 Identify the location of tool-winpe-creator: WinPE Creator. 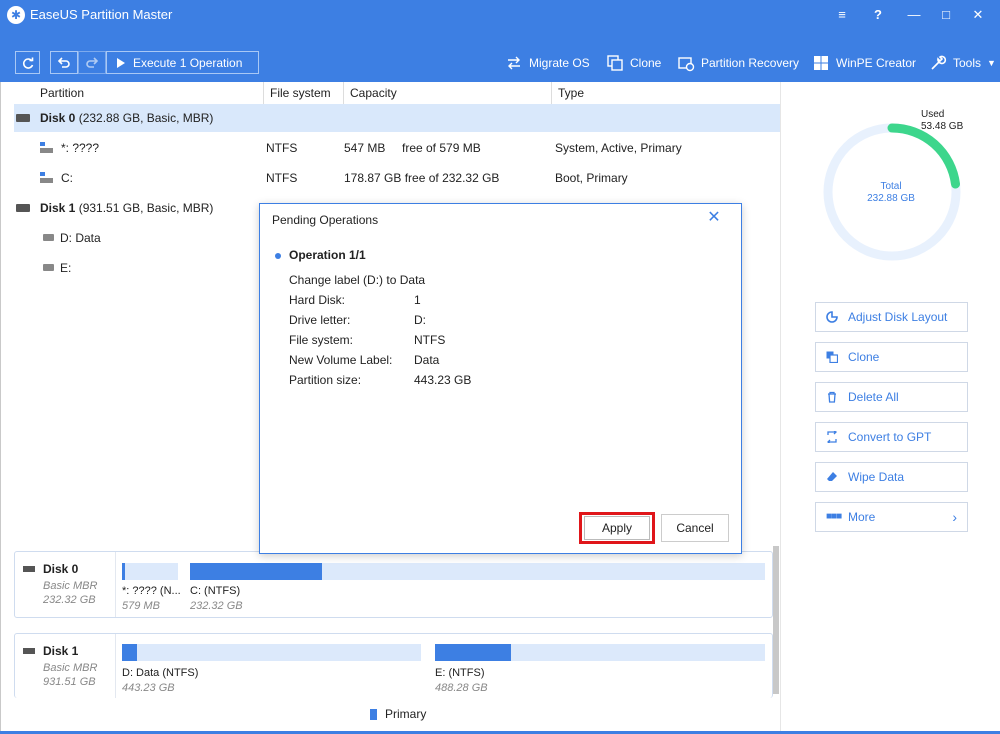
(864, 63).